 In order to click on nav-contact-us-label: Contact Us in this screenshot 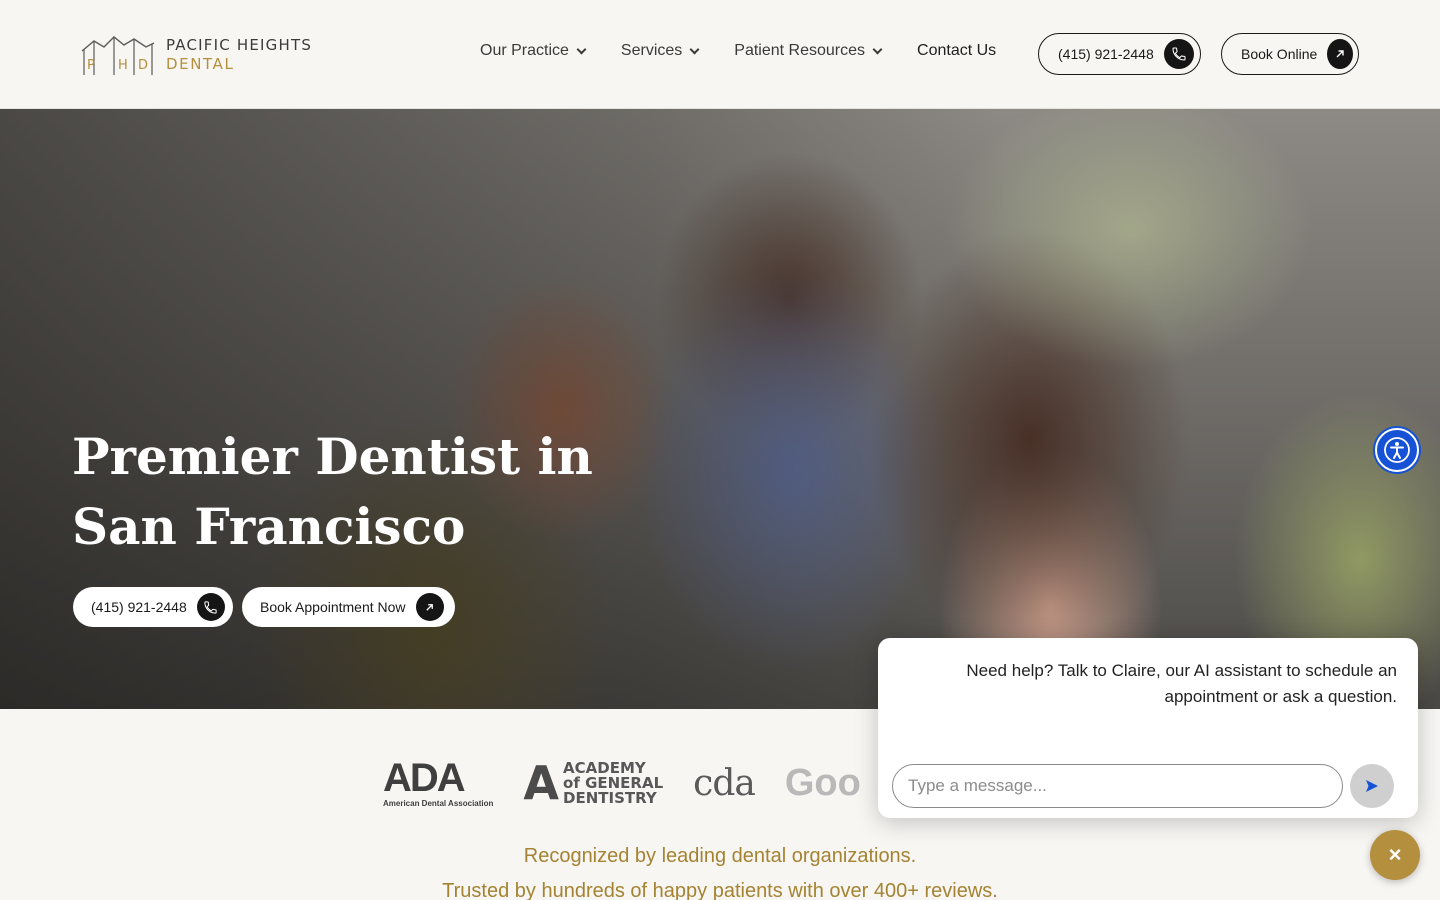, I will do `click(957, 50)`.